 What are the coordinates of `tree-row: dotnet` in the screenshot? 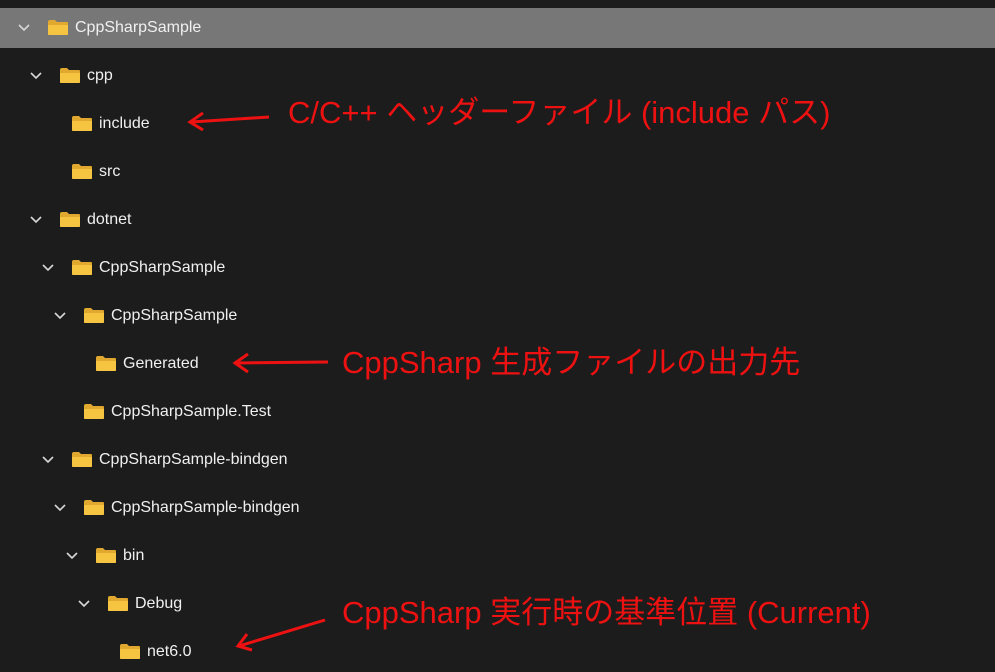 It's located at (497, 220).